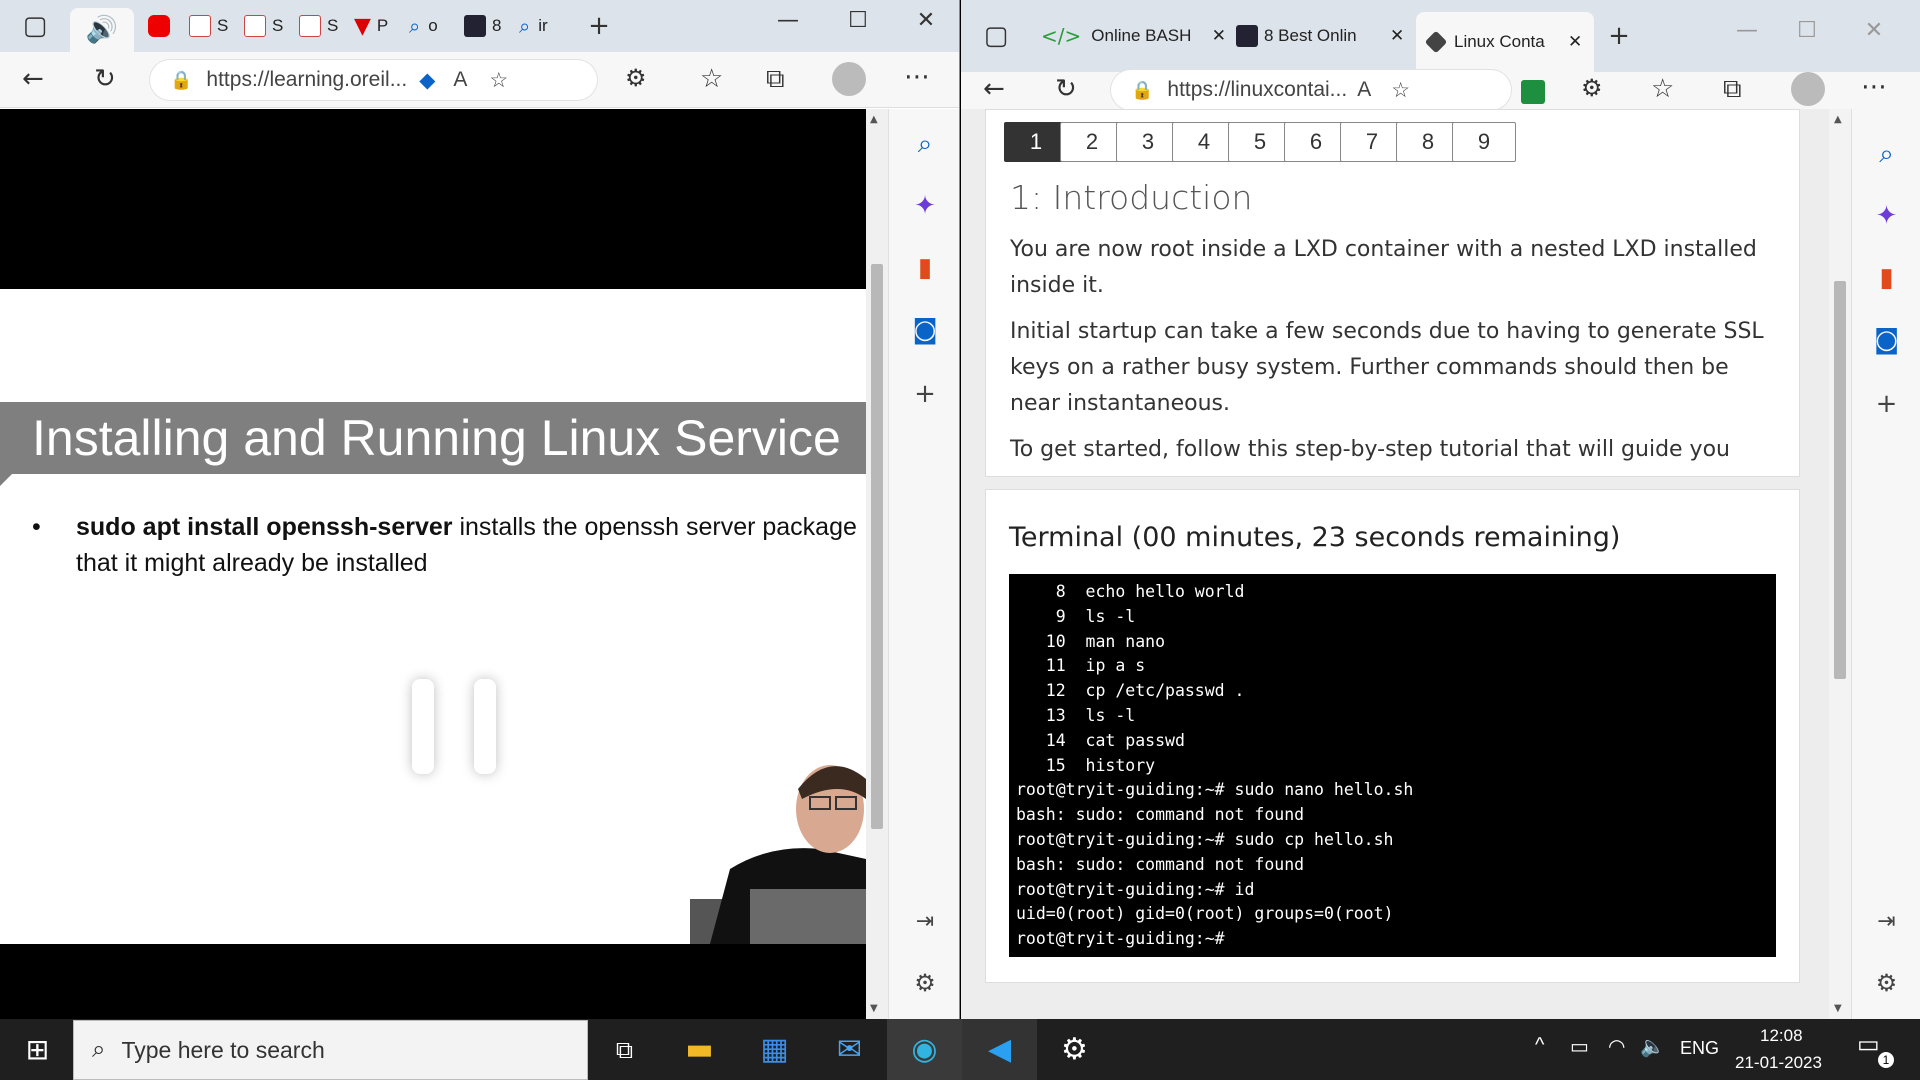 The height and width of the screenshot is (1080, 1920). What do you see at coordinates (1148, 142) in the screenshot?
I see `step-button-3: 3` at bounding box center [1148, 142].